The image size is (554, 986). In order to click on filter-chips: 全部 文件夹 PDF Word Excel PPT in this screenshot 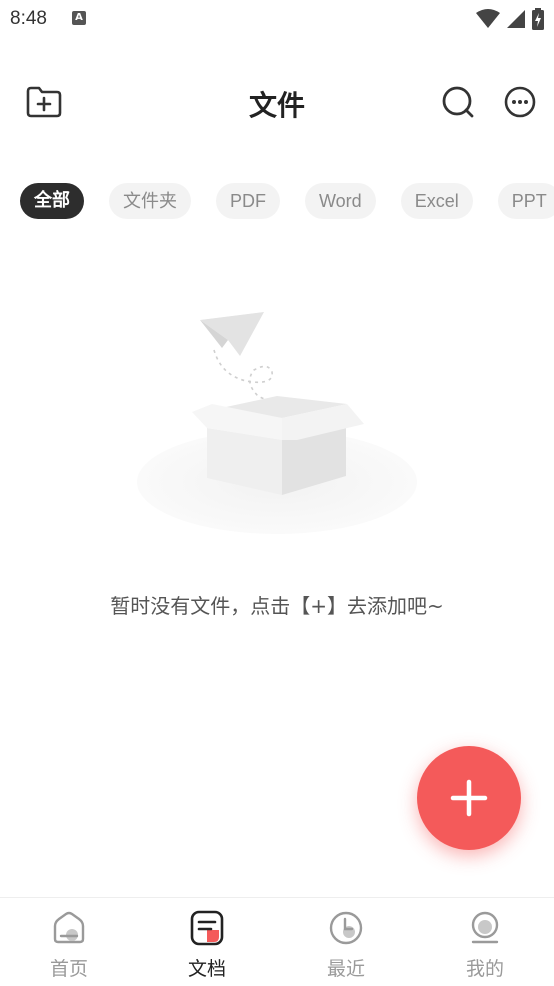, I will do `click(287, 202)`.